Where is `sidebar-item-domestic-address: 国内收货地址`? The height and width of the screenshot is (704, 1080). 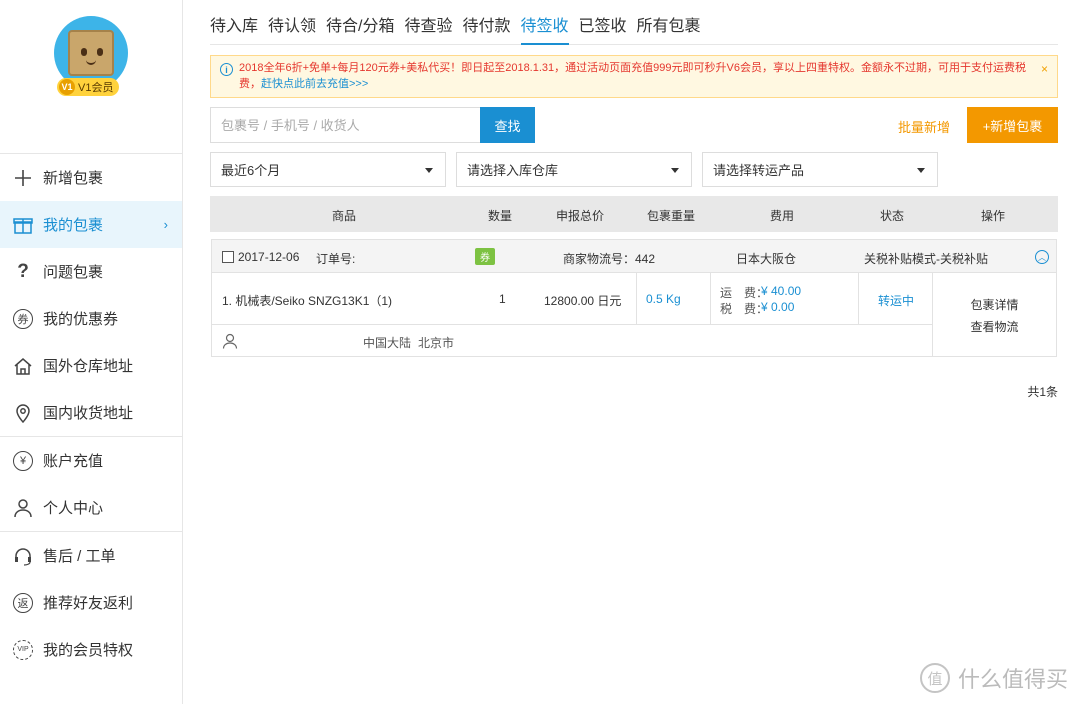 sidebar-item-domestic-address: 国内收货地址 is located at coordinates (91, 412).